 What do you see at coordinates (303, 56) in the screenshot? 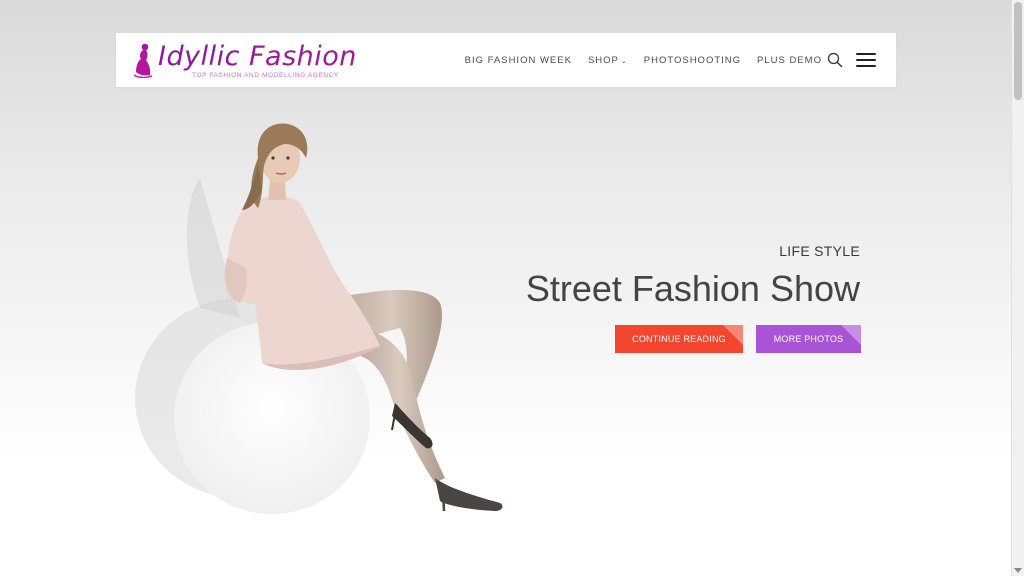
I see `logo-name-part2: Fashion` at bounding box center [303, 56].